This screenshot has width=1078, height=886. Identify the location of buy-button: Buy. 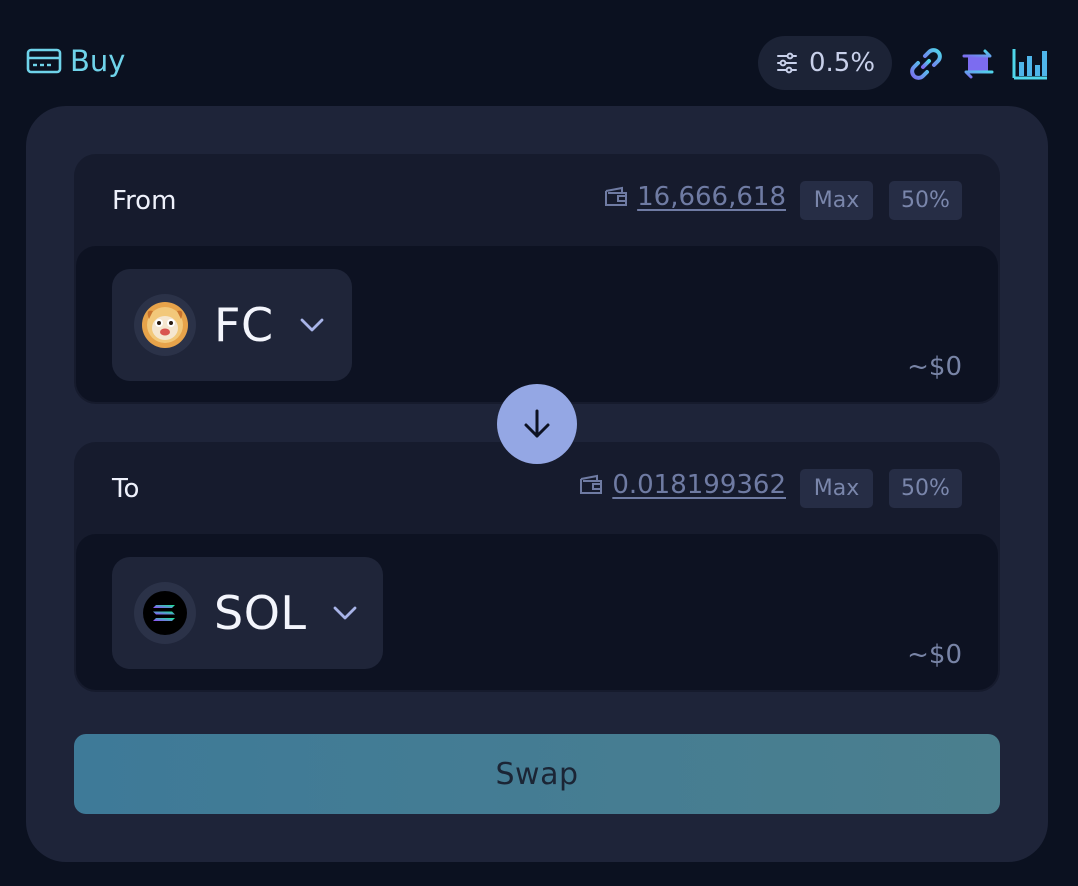
(75, 61).